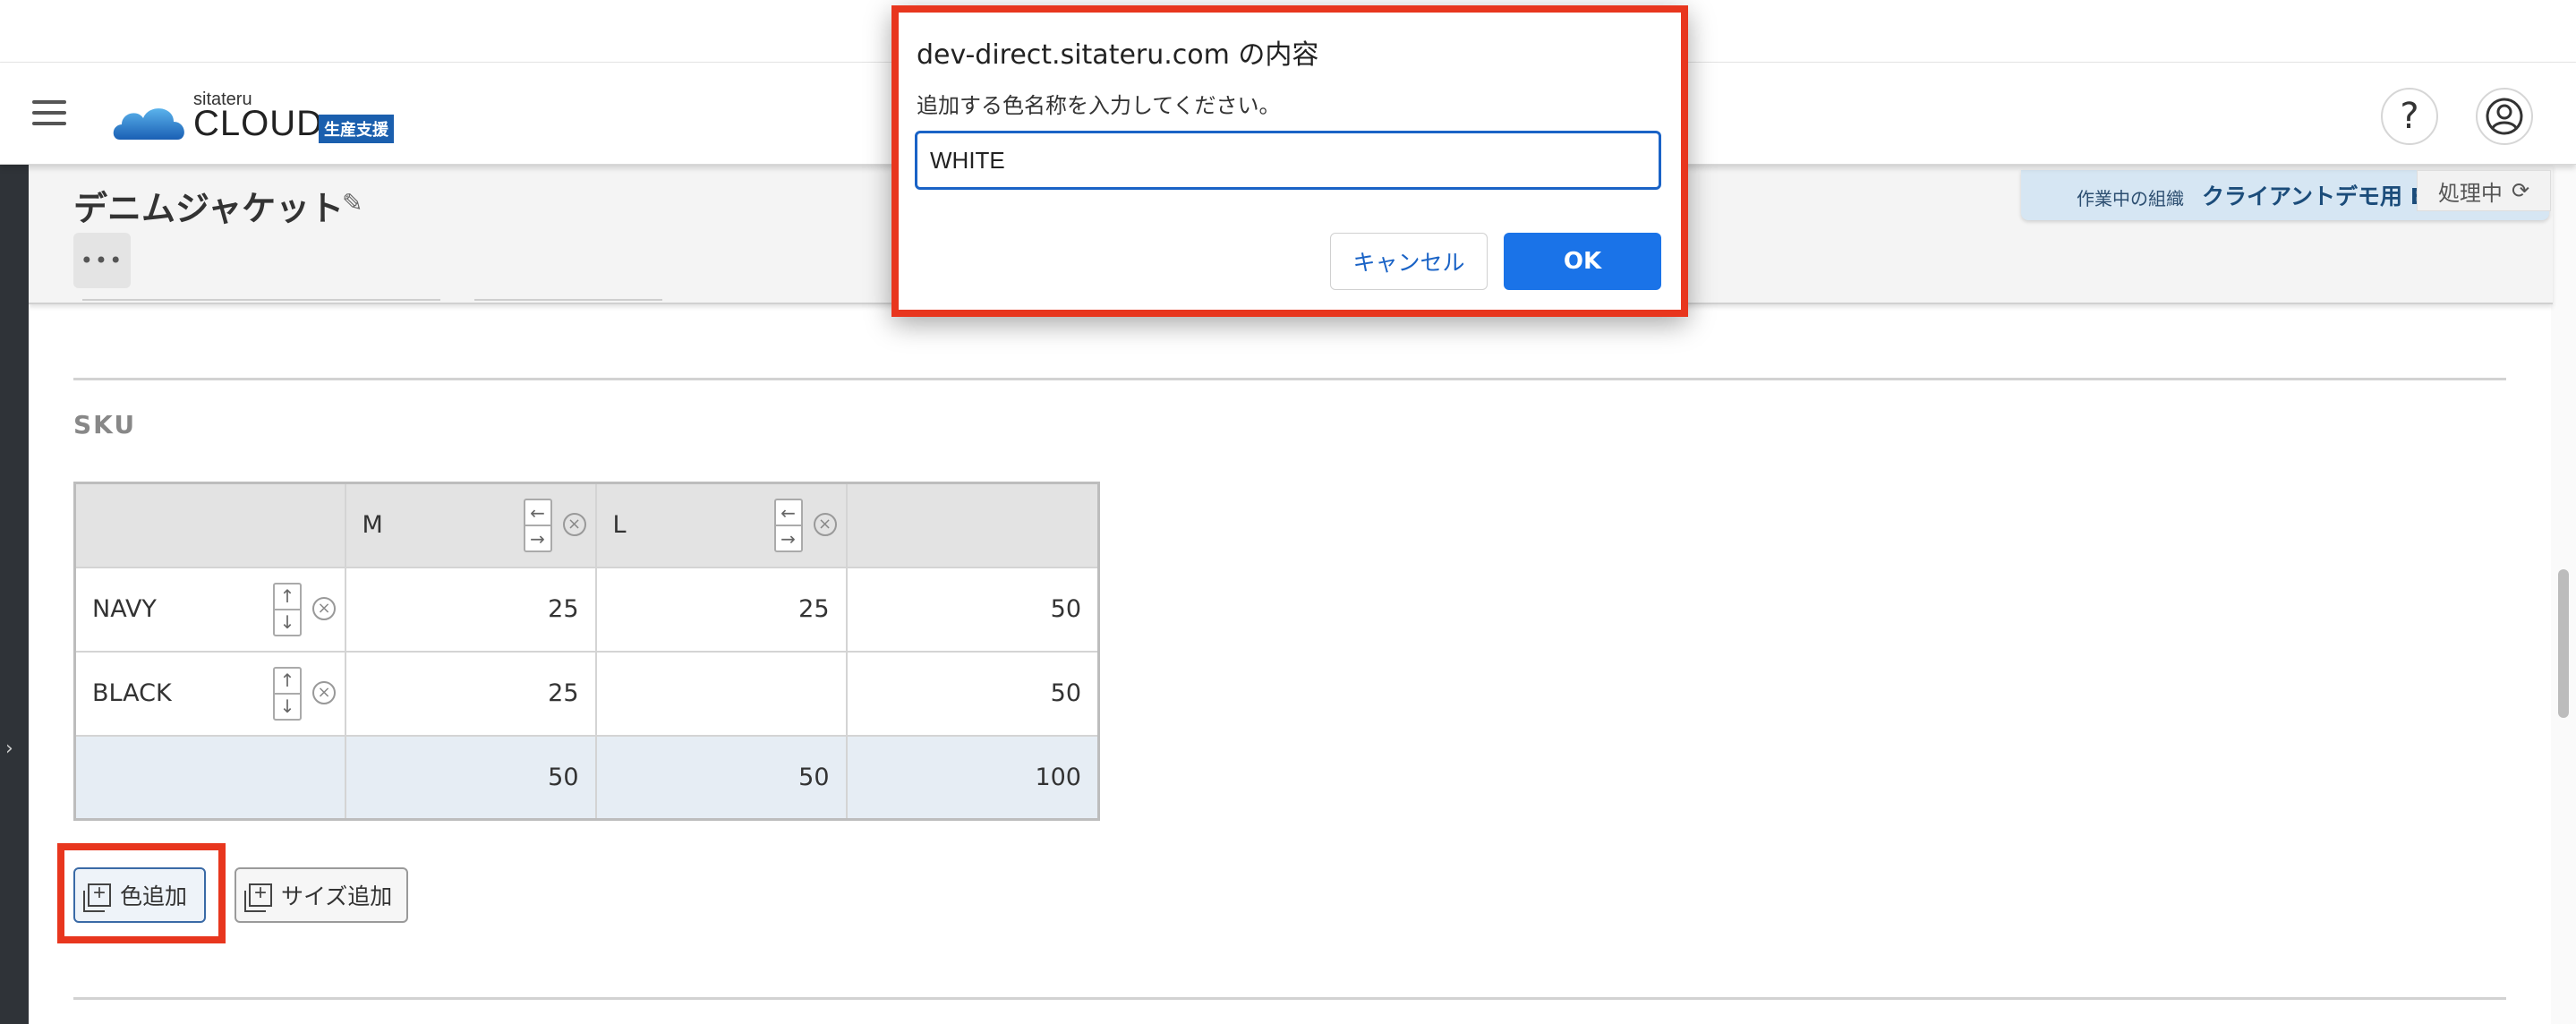 This screenshot has width=2576, height=1024. What do you see at coordinates (132, 693) in the screenshot?
I see `color-label: BLACK` at bounding box center [132, 693].